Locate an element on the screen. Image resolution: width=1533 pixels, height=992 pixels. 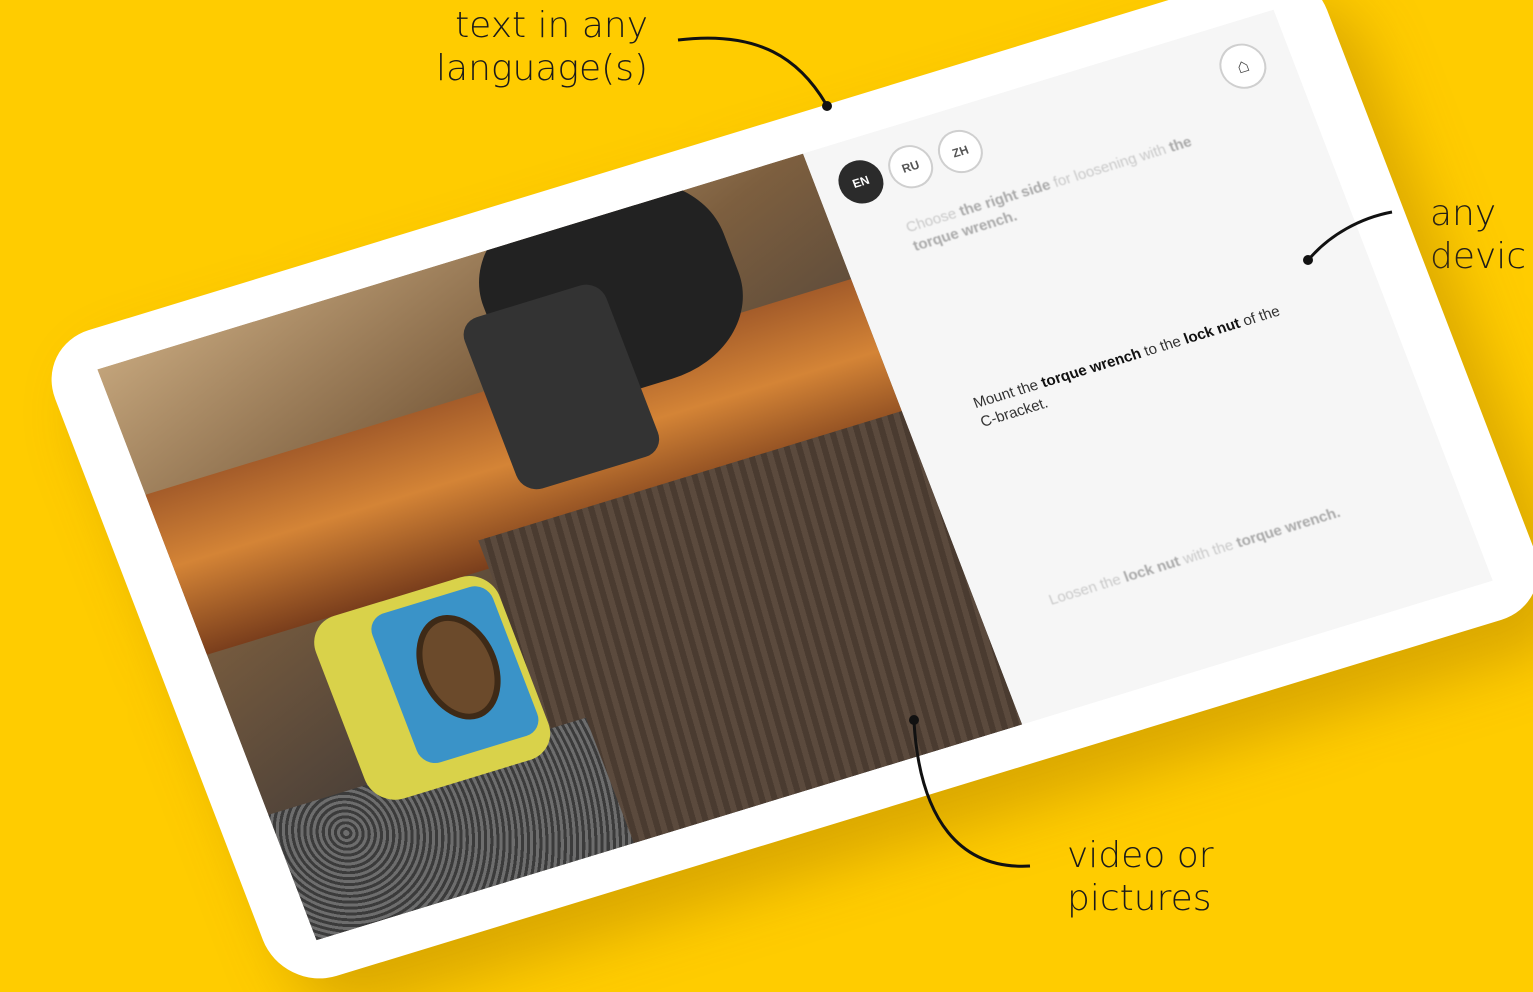
video-arrow is located at coordinates (971, 794).